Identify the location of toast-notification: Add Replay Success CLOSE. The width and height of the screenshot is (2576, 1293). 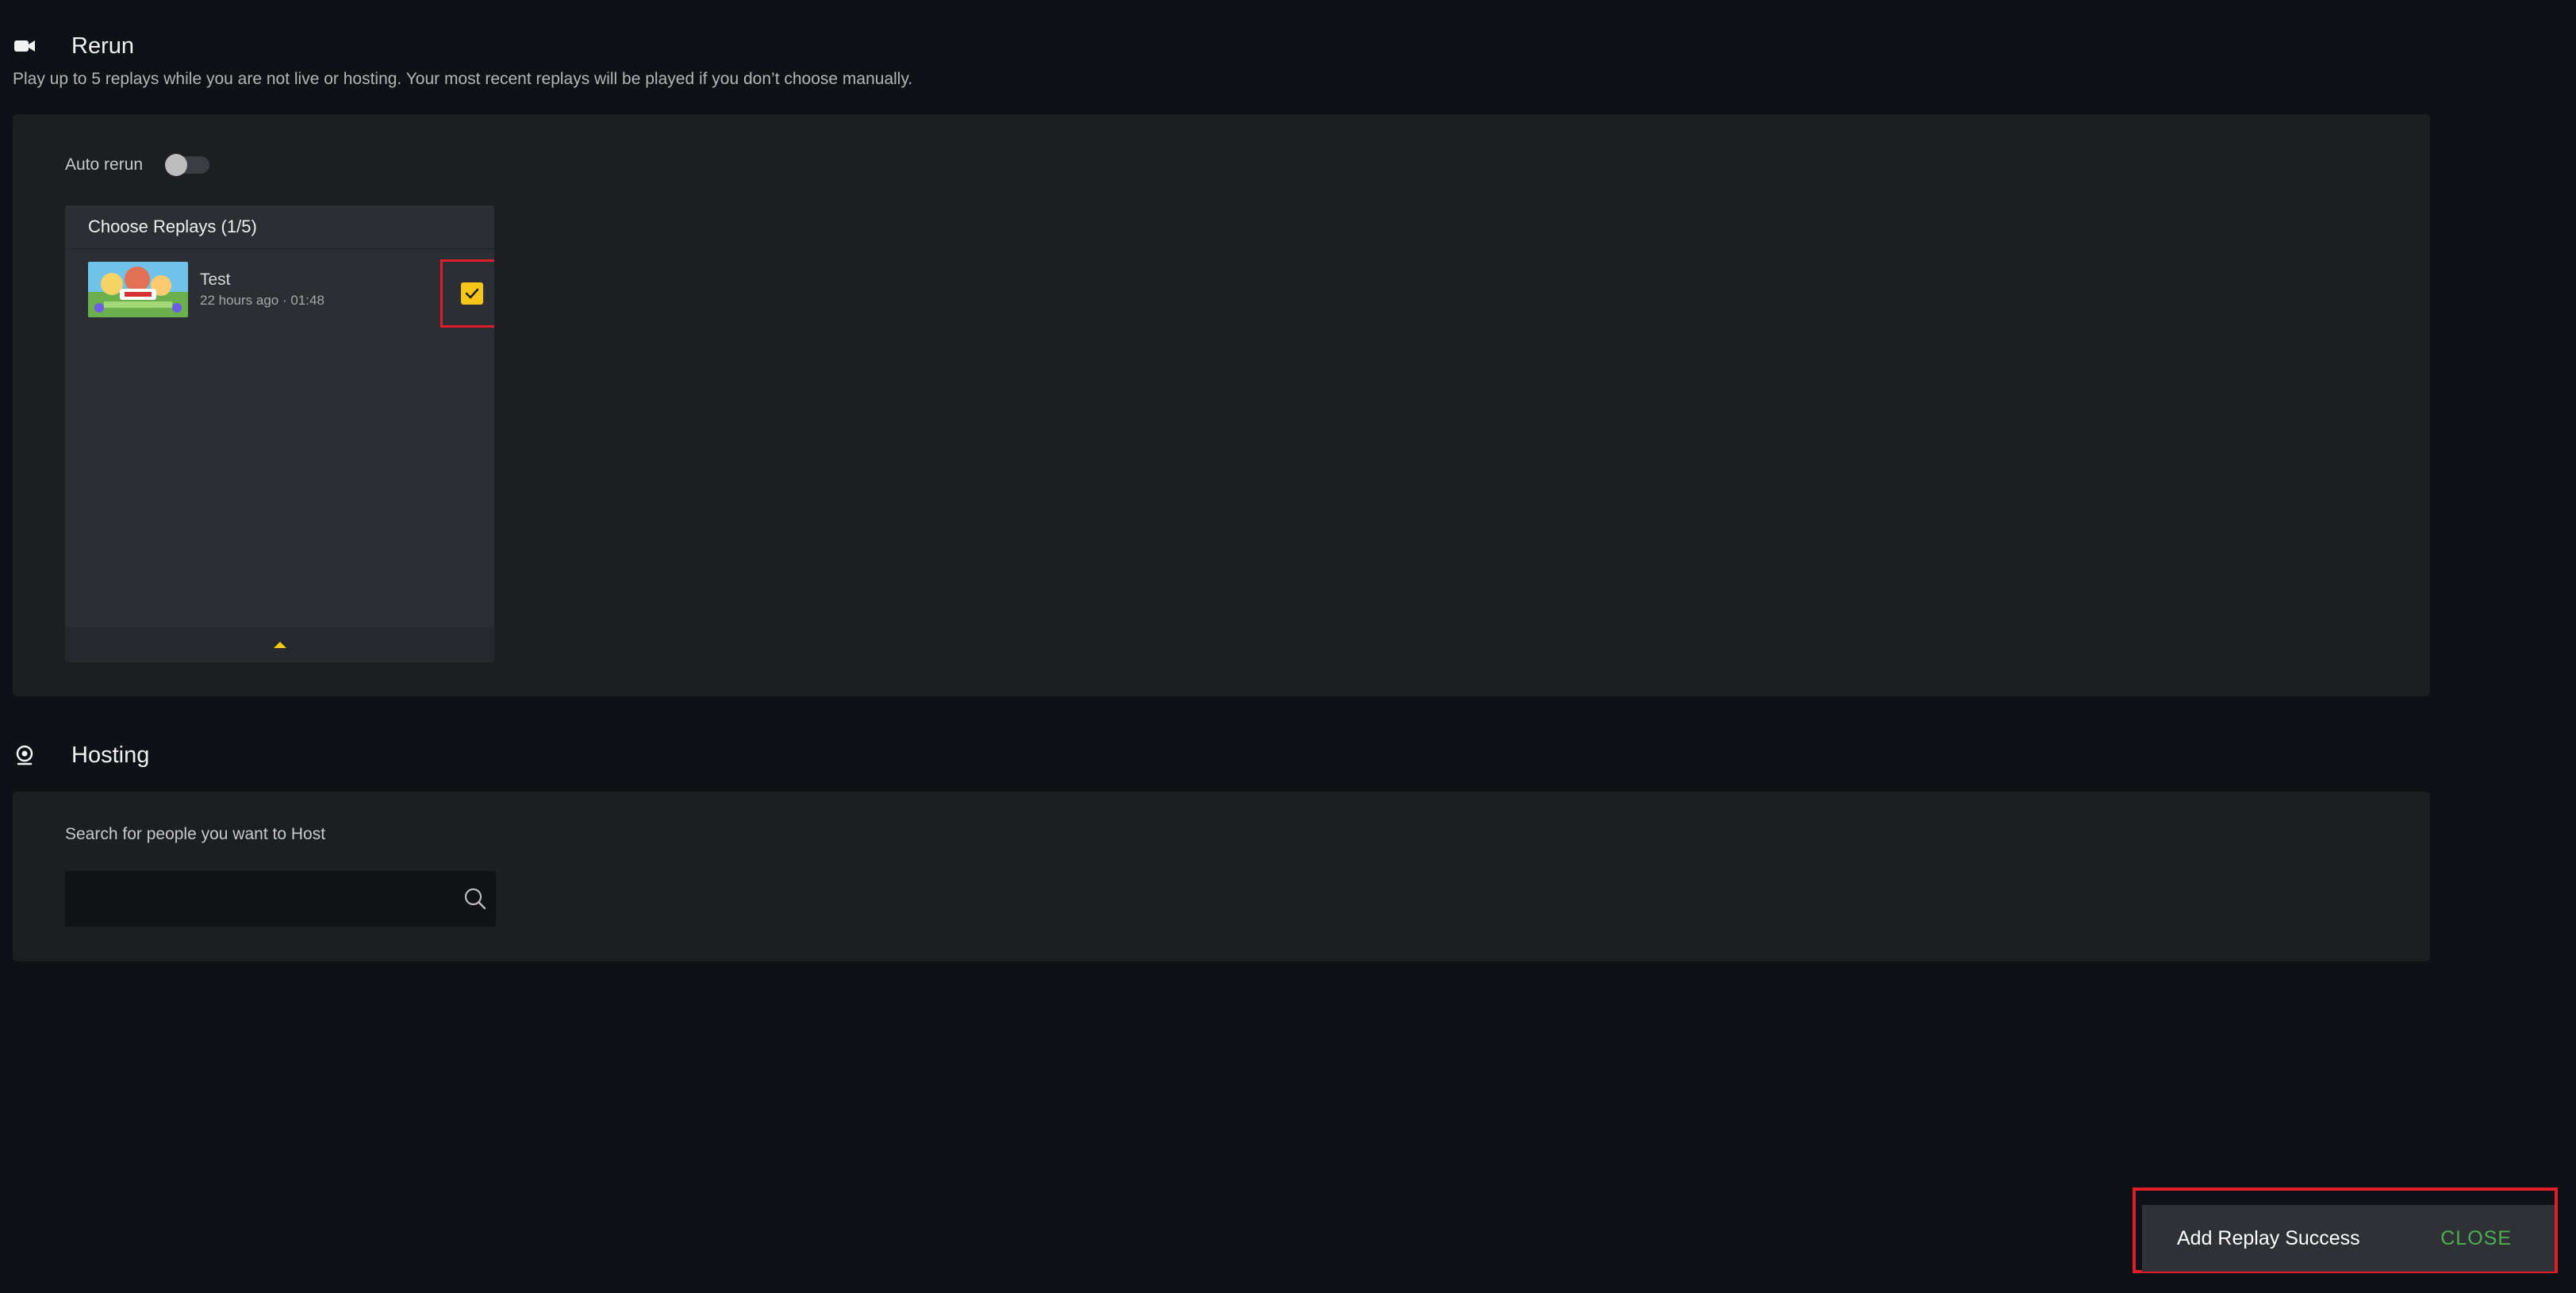
(2348, 1238).